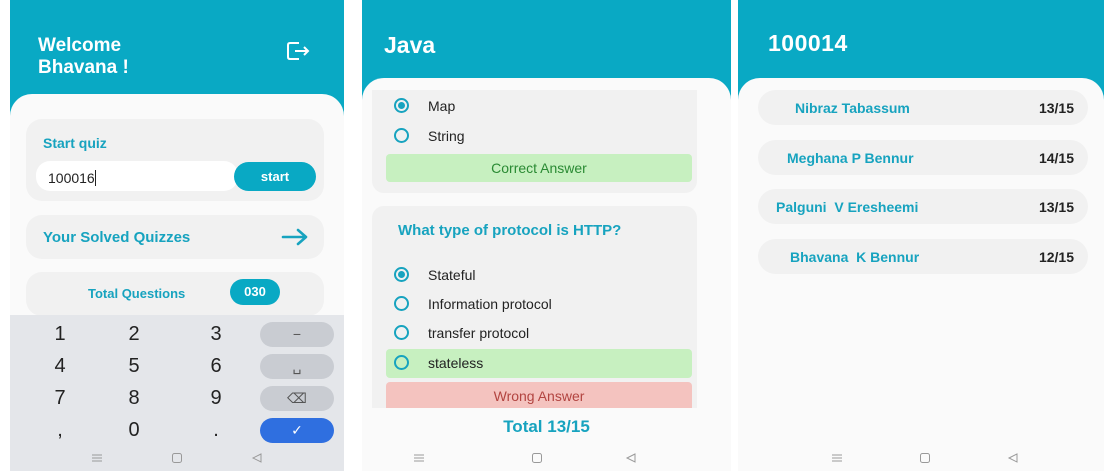 The image size is (1104, 471). I want to click on quiz-title: Java, so click(410, 45).